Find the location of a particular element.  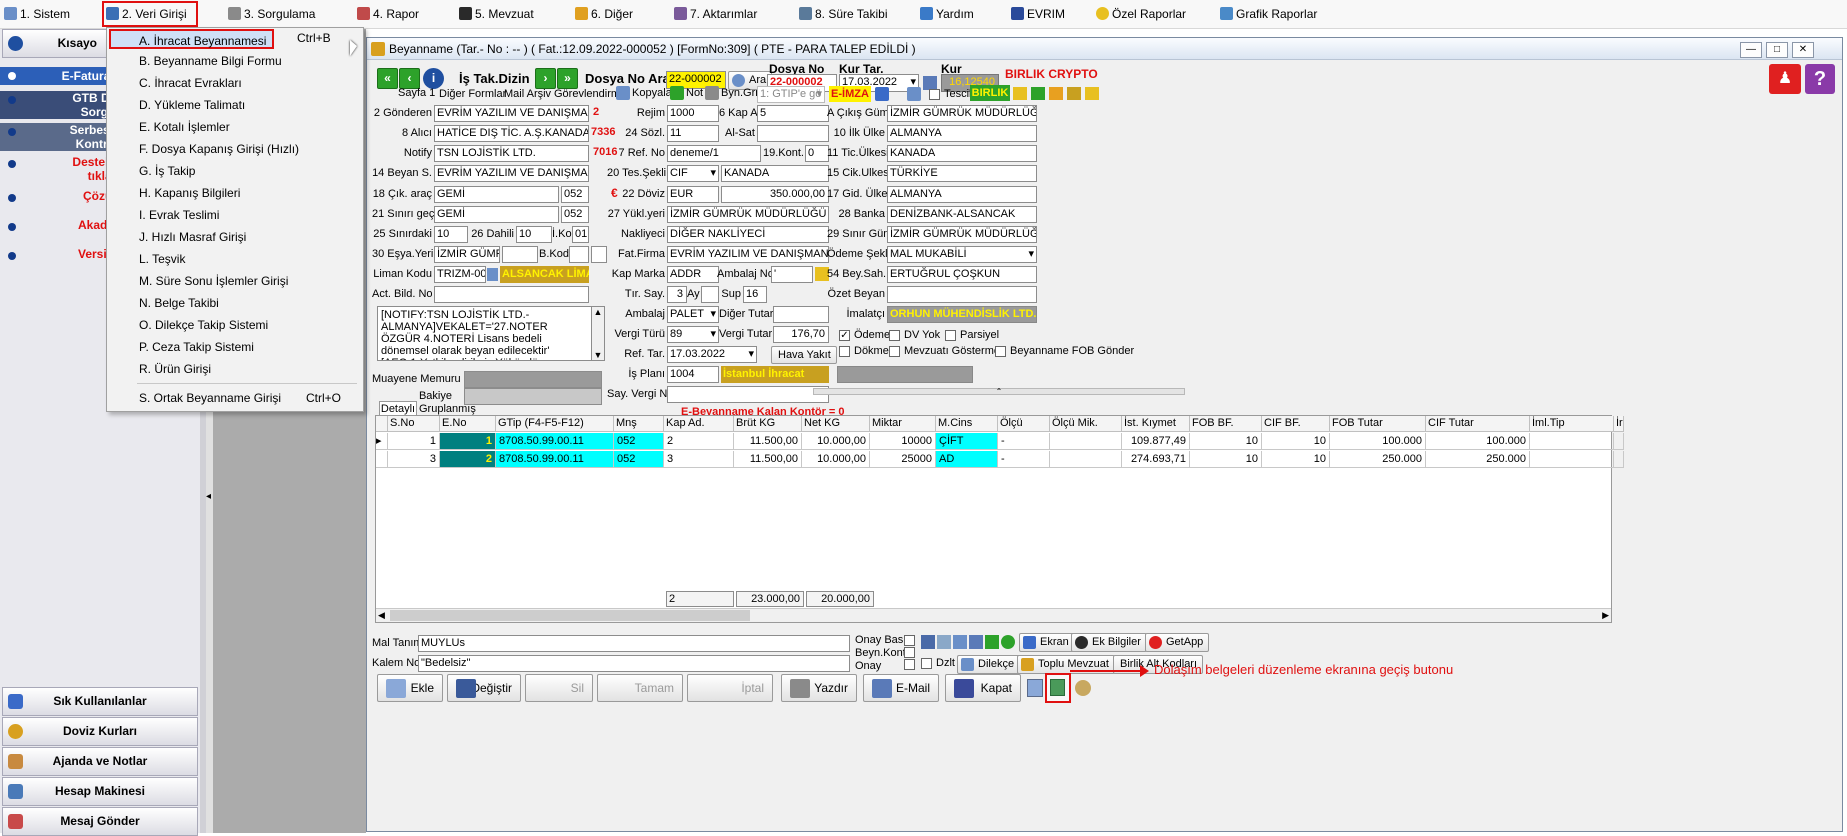

ref-no-field: deneme/1 is located at coordinates (714, 153).